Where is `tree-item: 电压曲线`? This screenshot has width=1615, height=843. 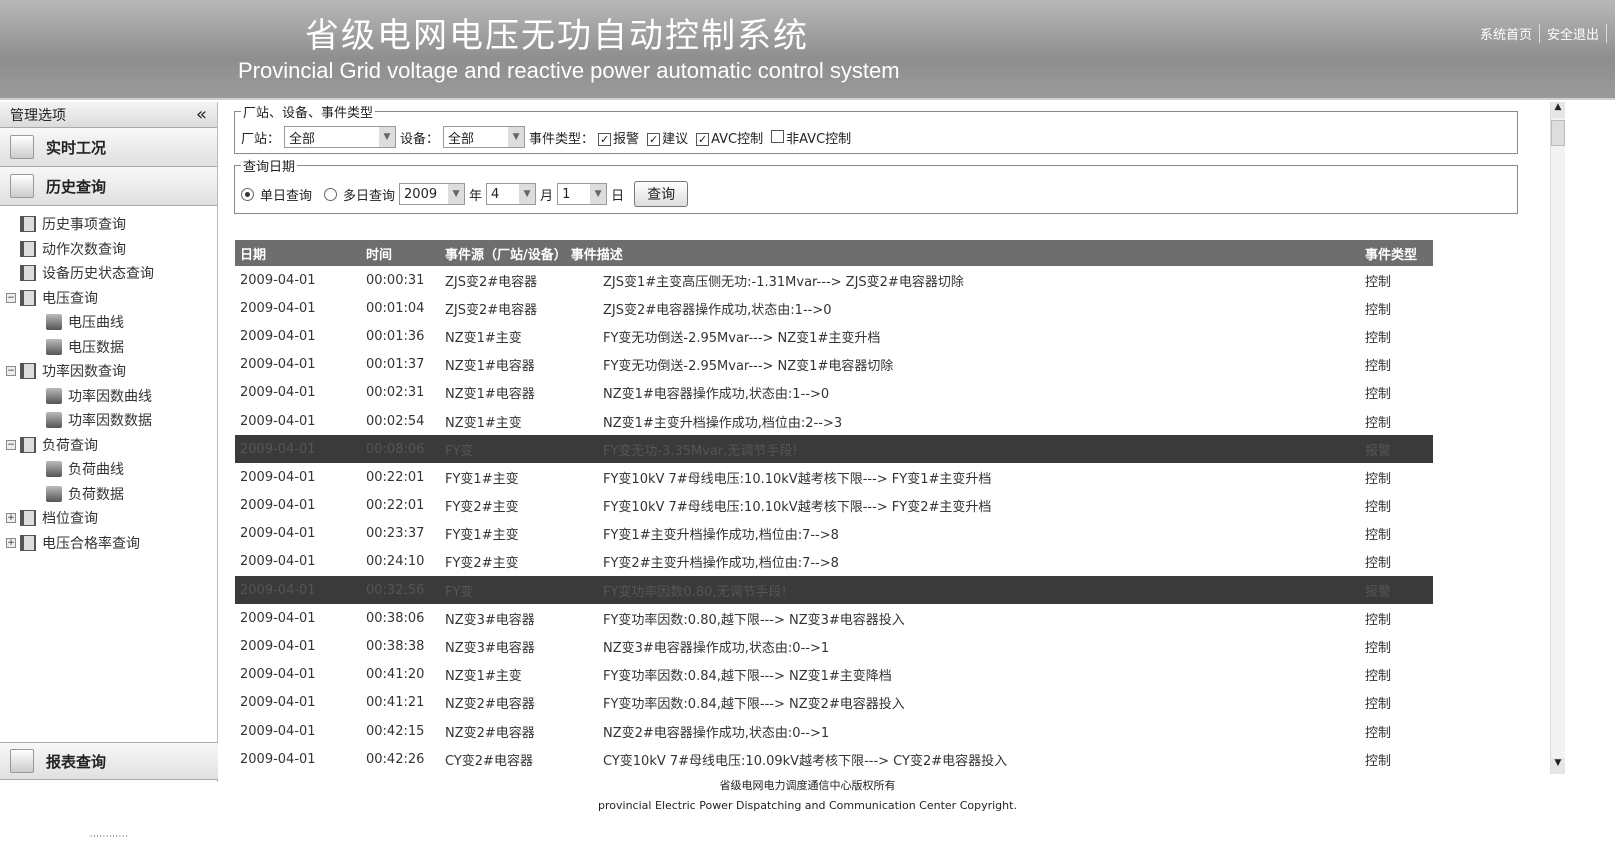 tree-item: 电压曲线 is located at coordinates (111, 322).